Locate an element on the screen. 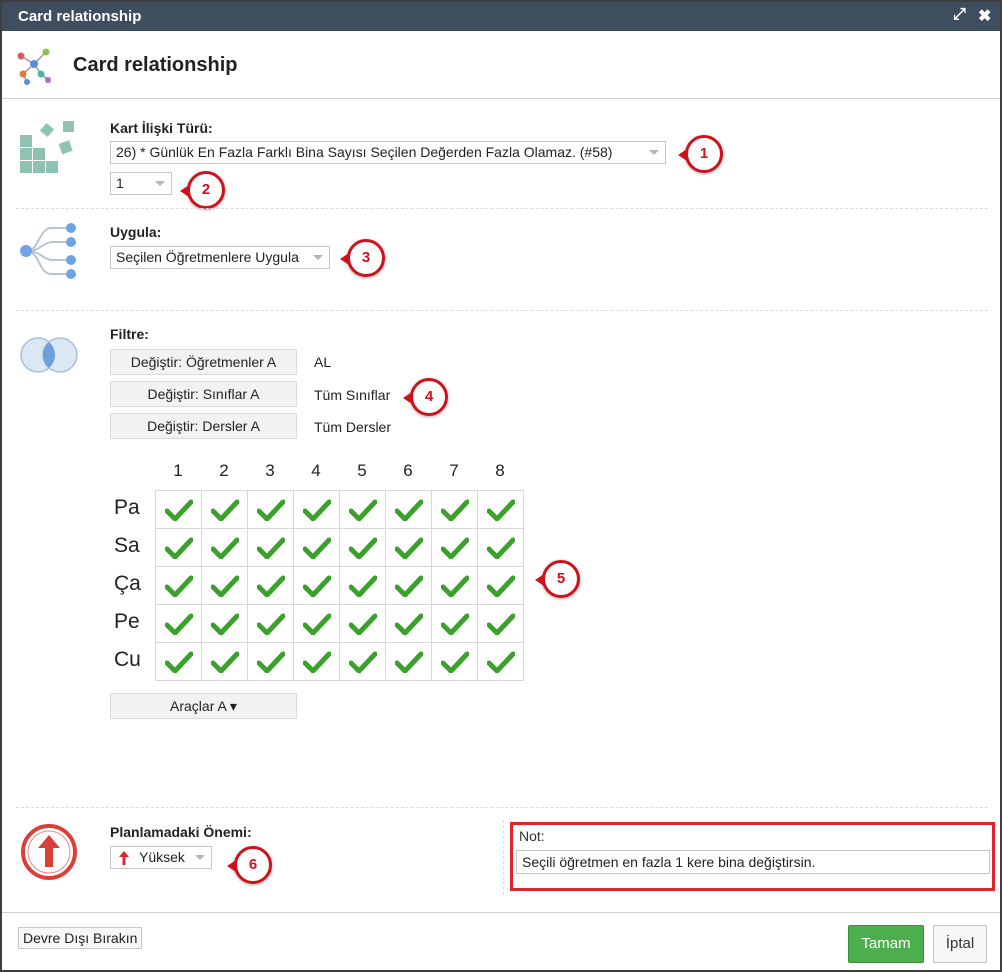  change-teachers-button: Değiştir: Öğretmenler A is located at coordinates (203, 362).